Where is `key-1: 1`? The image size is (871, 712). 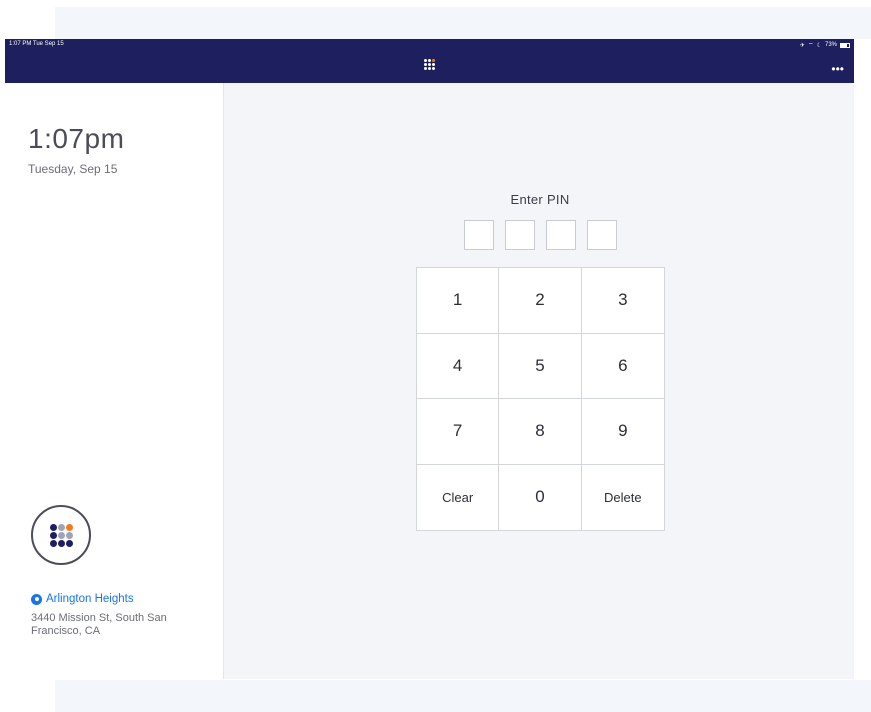
key-1: 1 is located at coordinates (458, 301).